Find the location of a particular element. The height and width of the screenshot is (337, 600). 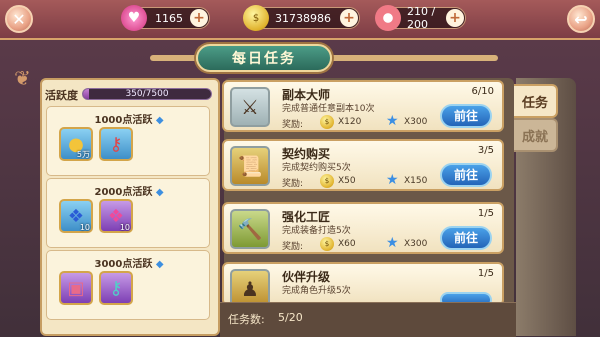

add-gold-button: + is located at coordinates (349, 18).